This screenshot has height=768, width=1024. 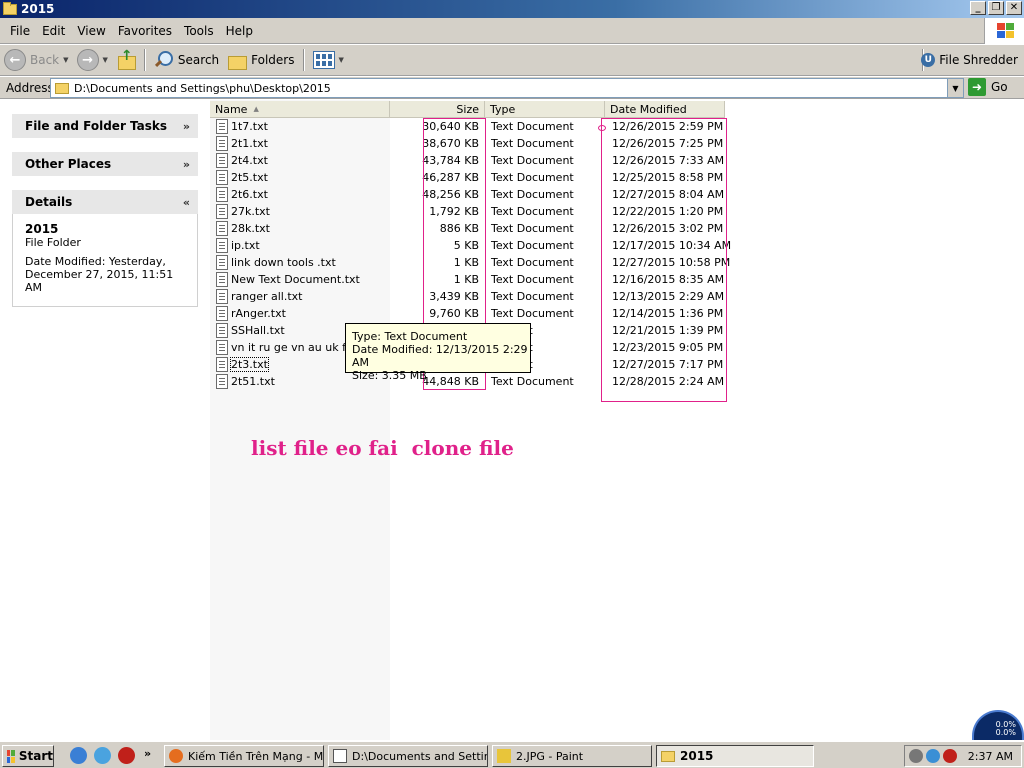 What do you see at coordinates (340, 756) in the screenshot?
I see `notepad-icon` at bounding box center [340, 756].